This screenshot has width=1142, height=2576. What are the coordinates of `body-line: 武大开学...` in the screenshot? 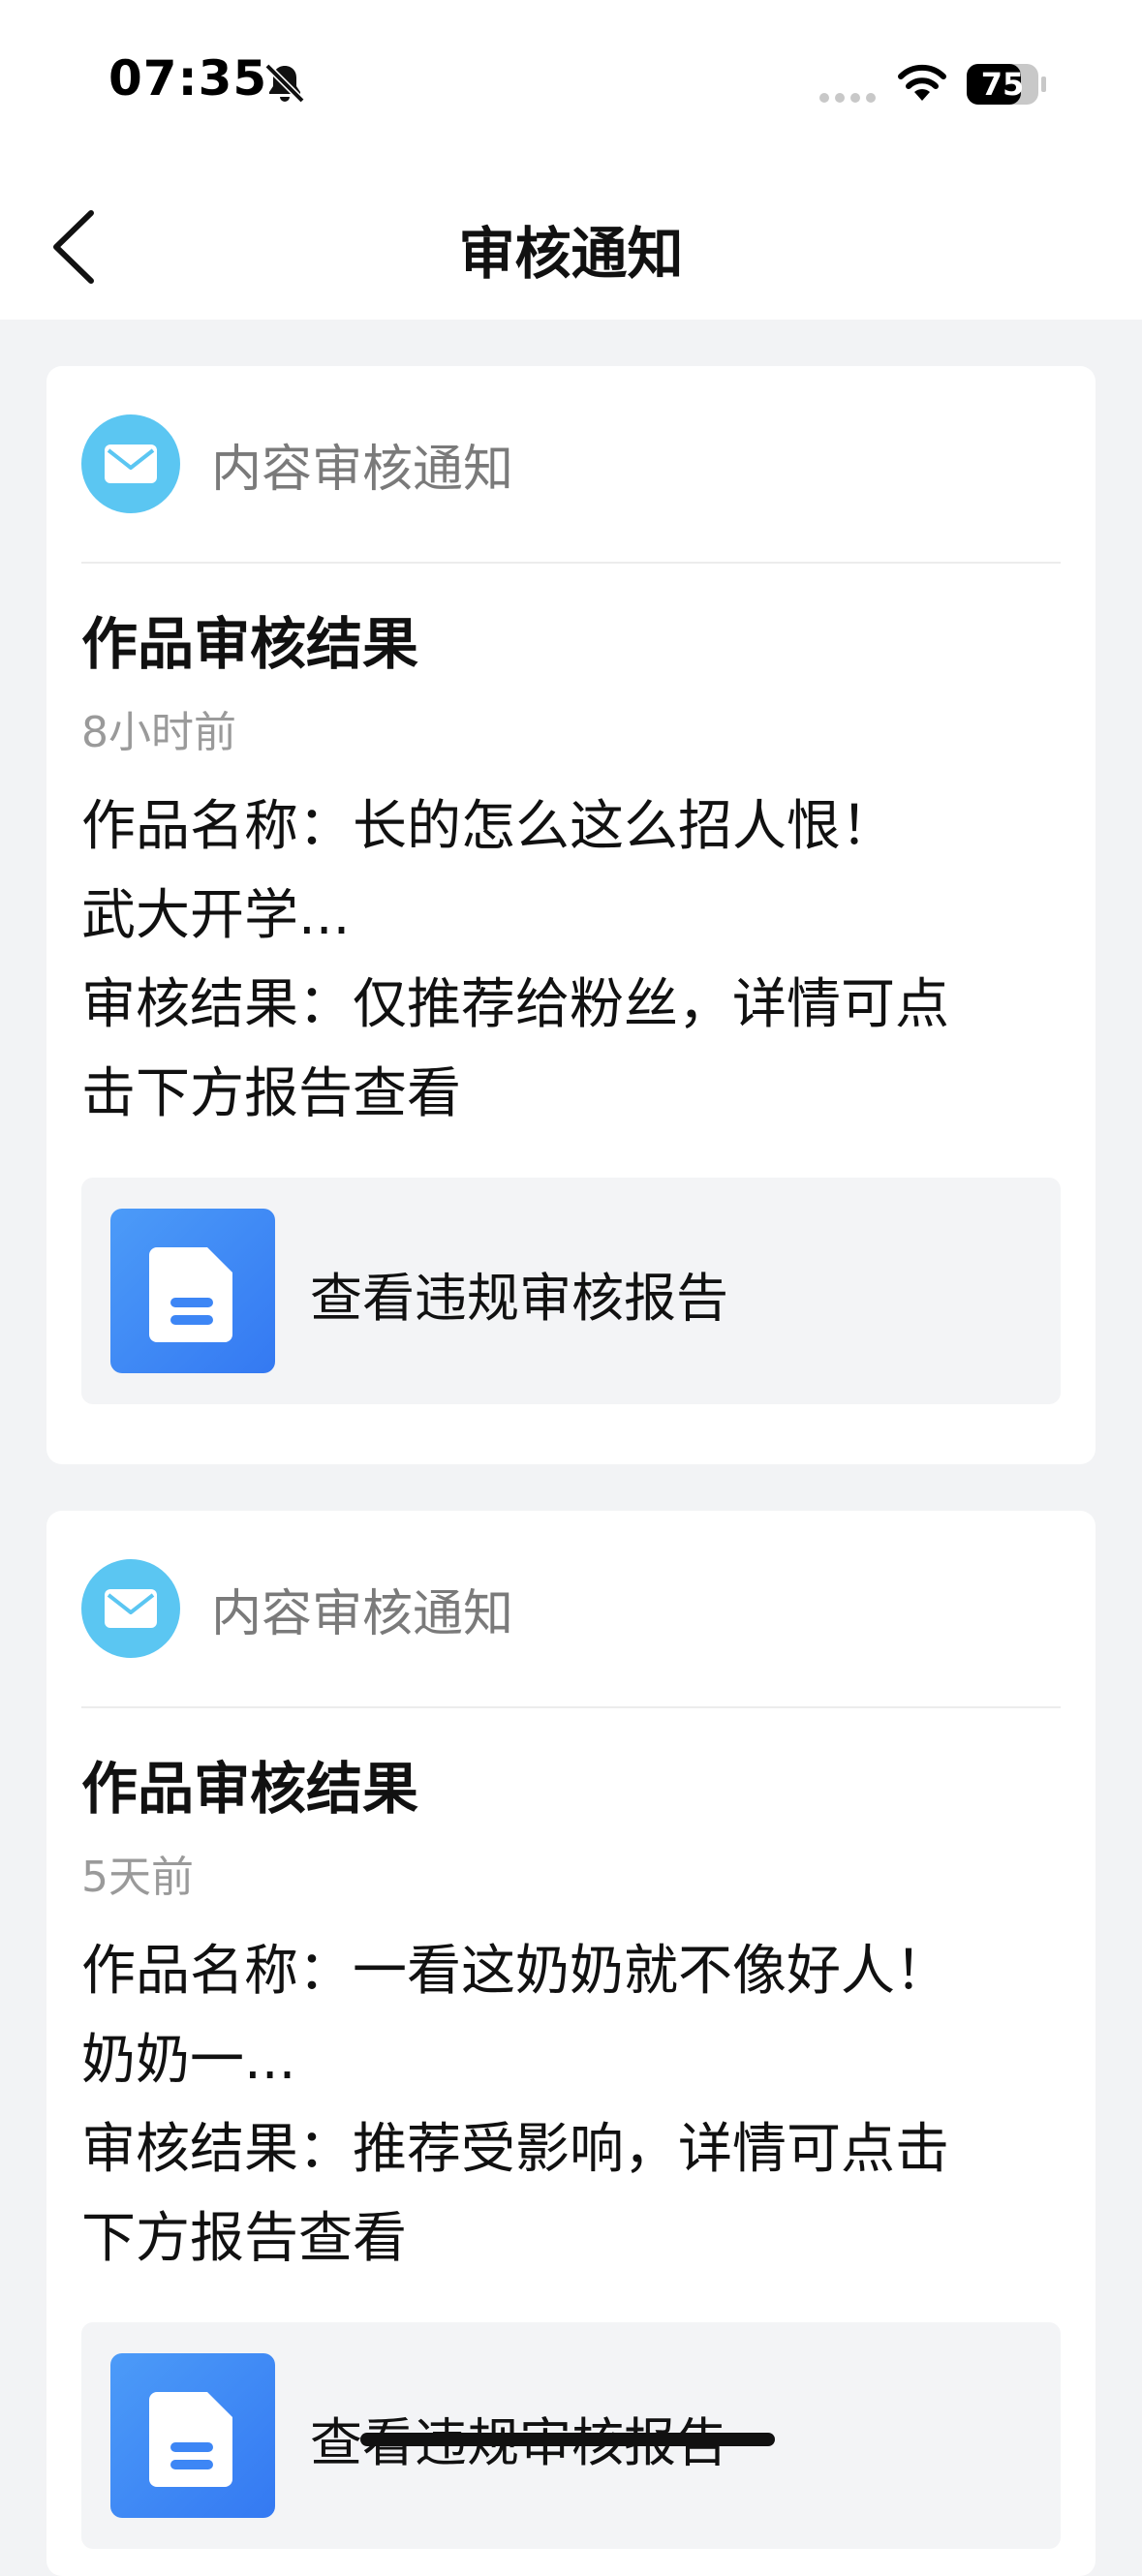 It's located at (216, 915).